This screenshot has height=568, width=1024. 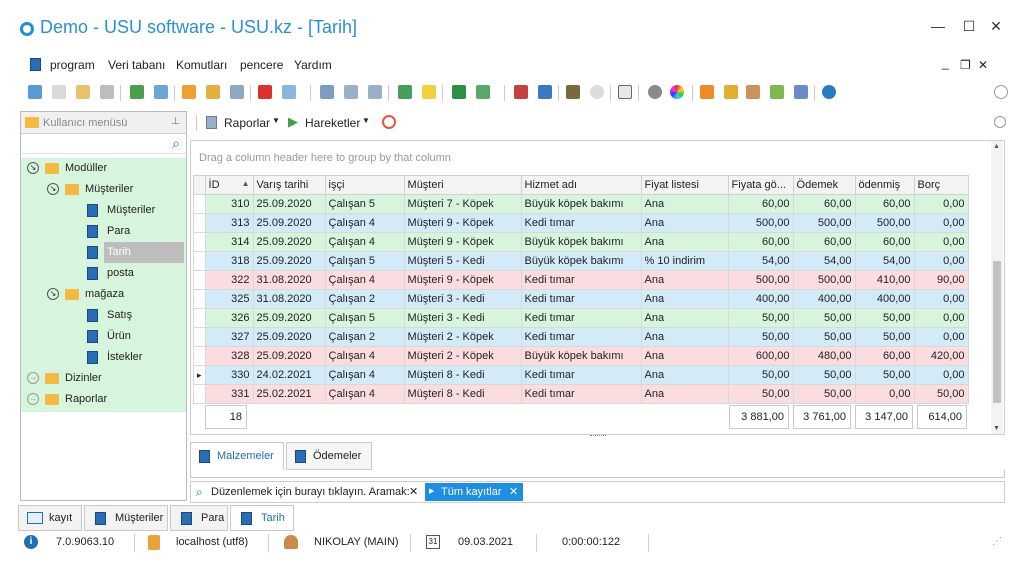 I want to click on table-cell: 330, so click(x=229, y=375).